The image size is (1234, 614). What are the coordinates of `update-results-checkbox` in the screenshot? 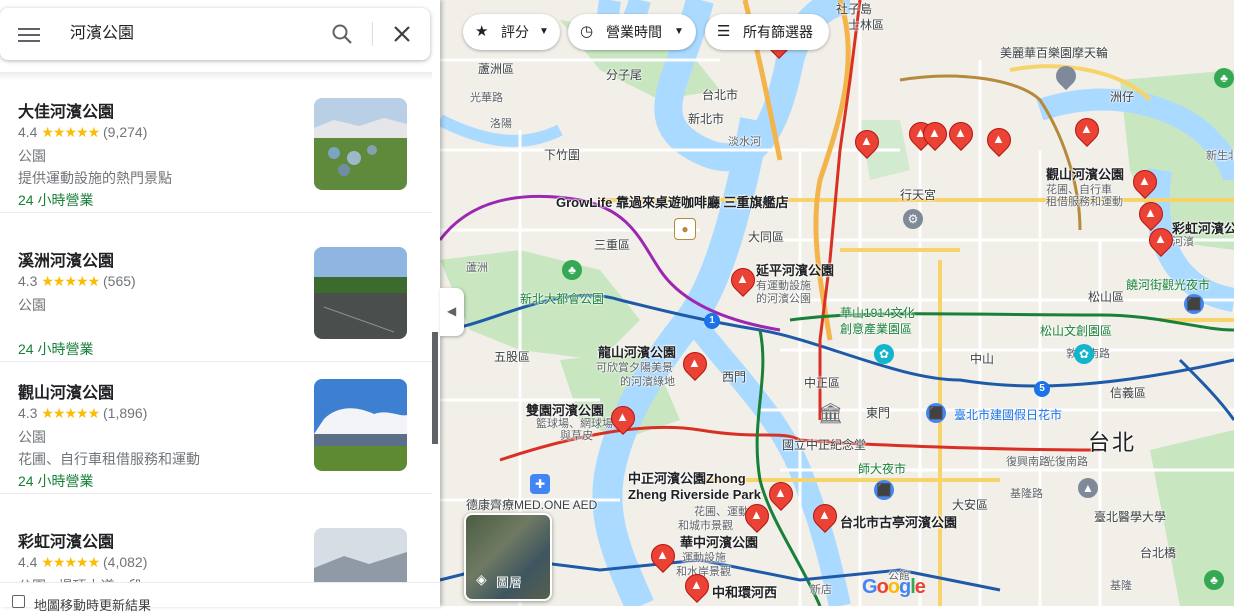 It's located at (18, 601).